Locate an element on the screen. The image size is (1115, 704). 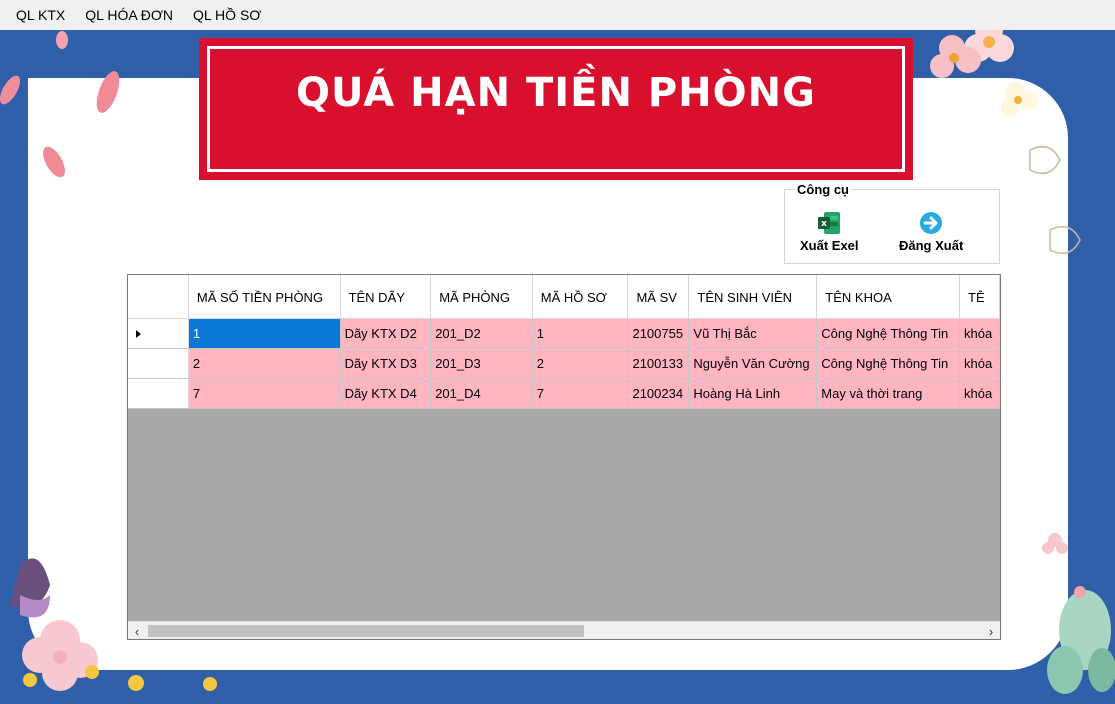
page-title: QUÁ HẠN TIỀN PHÒNG is located at coordinates (556, 93).